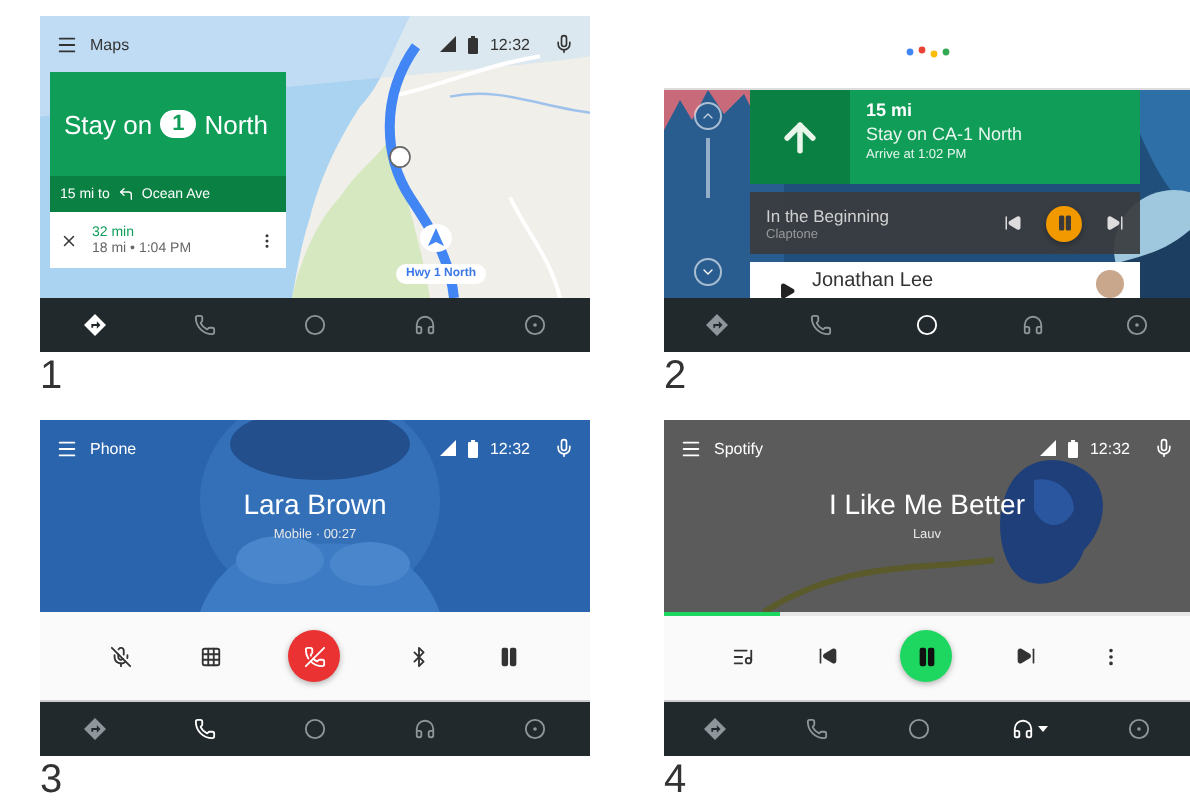 The width and height of the screenshot is (1190, 800). I want to click on direction-text: North, so click(236, 124).